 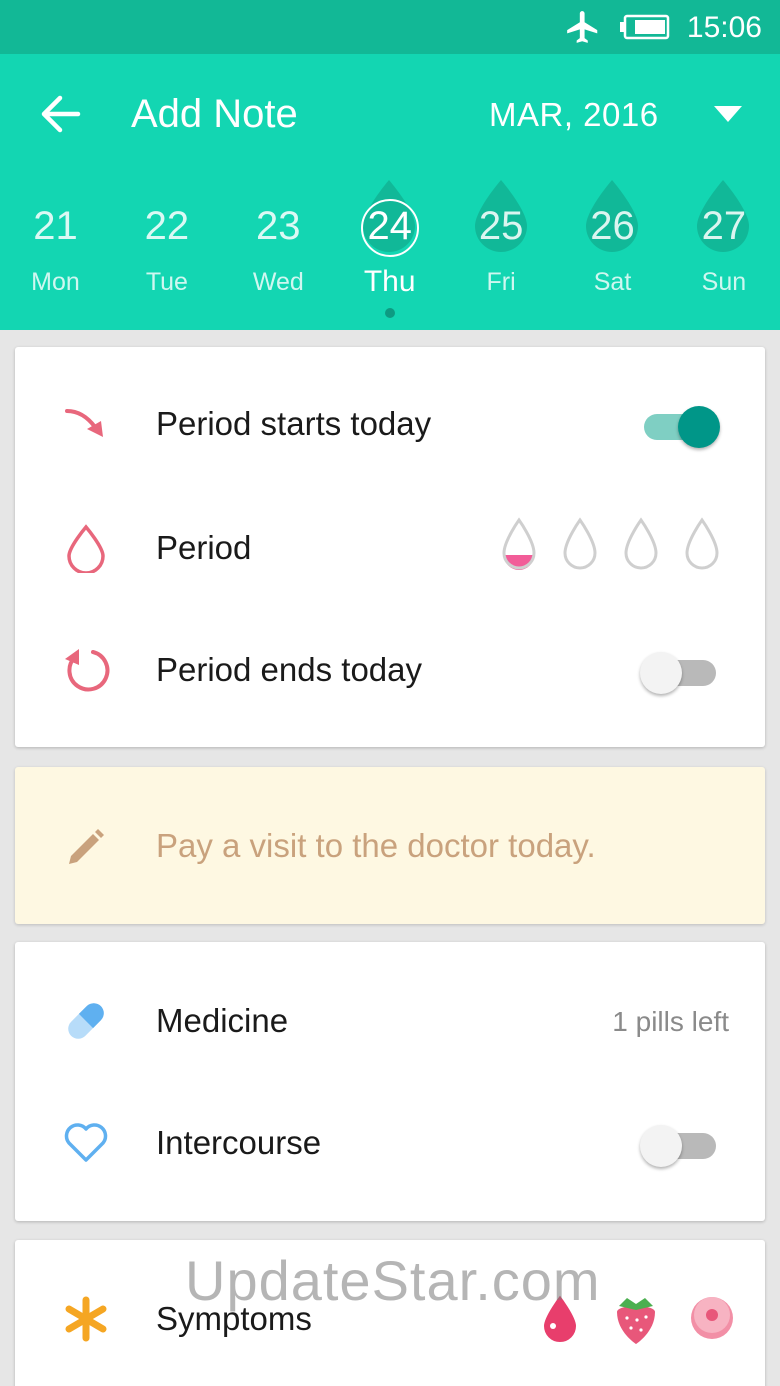 I want to click on page-title: Add Note, so click(x=214, y=114).